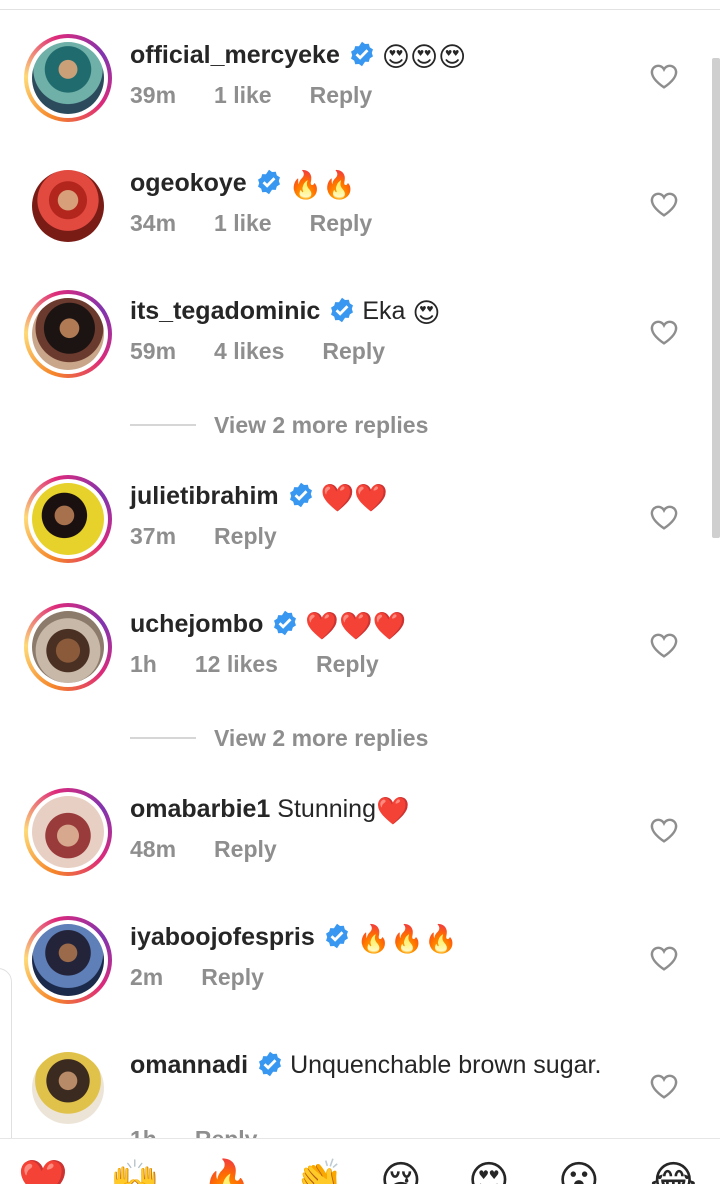 Image resolution: width=720 pixels, height=1184 pixels. What do you see at coordinates (355, 838) in the screenshot?
I see `comment-item: omabarbie1 Stunning❤️ 48m Reply` at bounding box center [355, 838].